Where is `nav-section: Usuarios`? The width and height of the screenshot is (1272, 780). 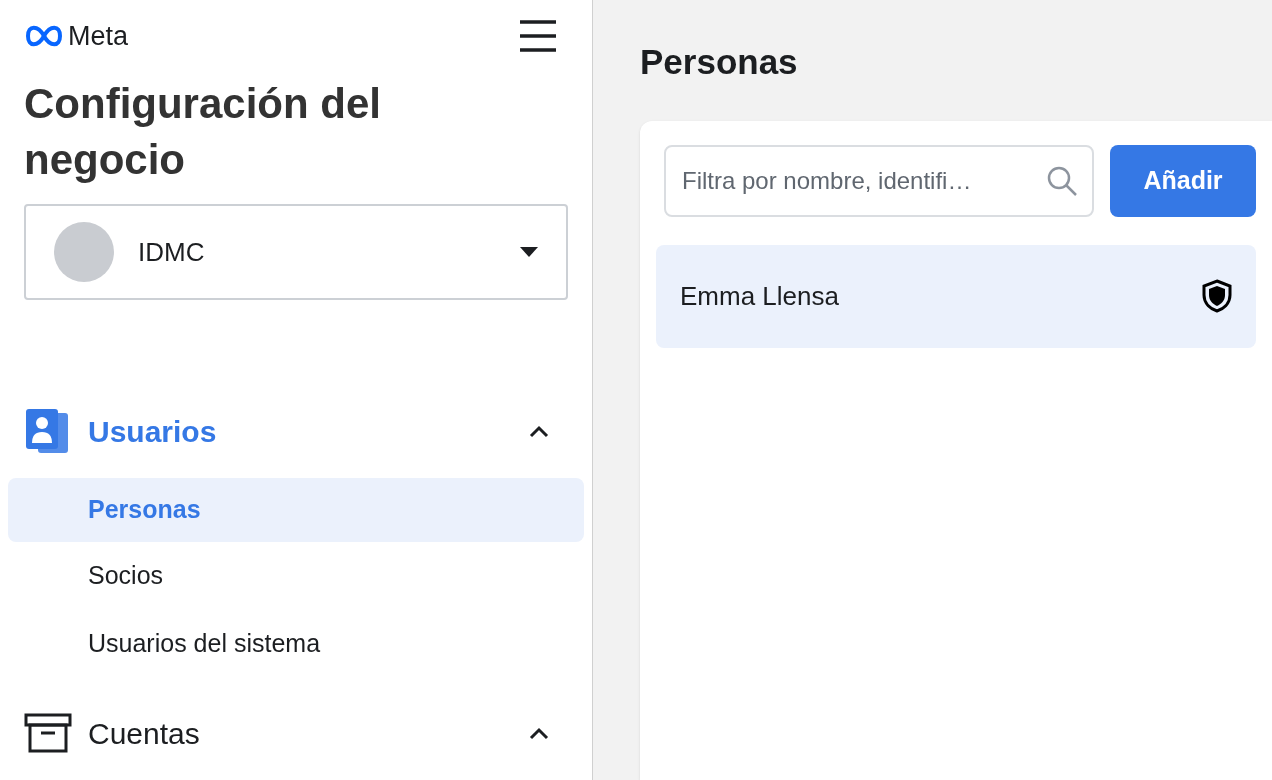 nav-section: Usuarios is located at coordinates (296, 431).